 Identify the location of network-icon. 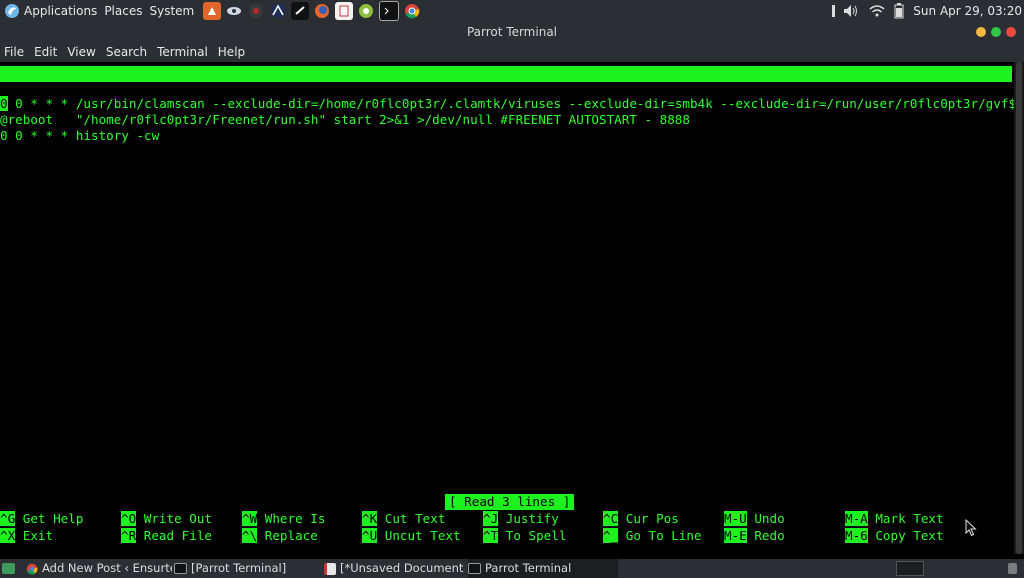
(366, 11).